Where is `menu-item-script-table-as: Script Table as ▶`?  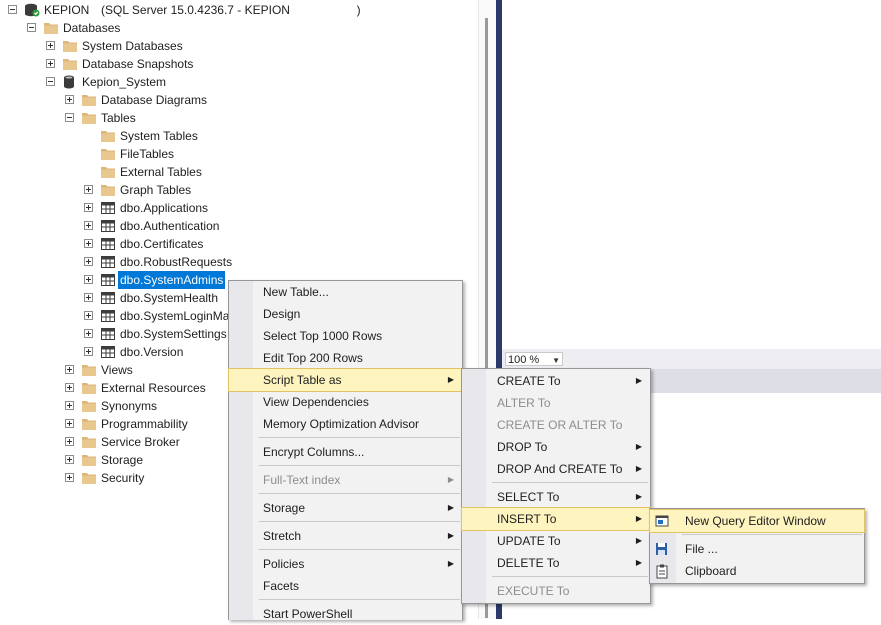
menu-item-script-table-as: Script Table as ▶ is located at coordinates (345, 380).